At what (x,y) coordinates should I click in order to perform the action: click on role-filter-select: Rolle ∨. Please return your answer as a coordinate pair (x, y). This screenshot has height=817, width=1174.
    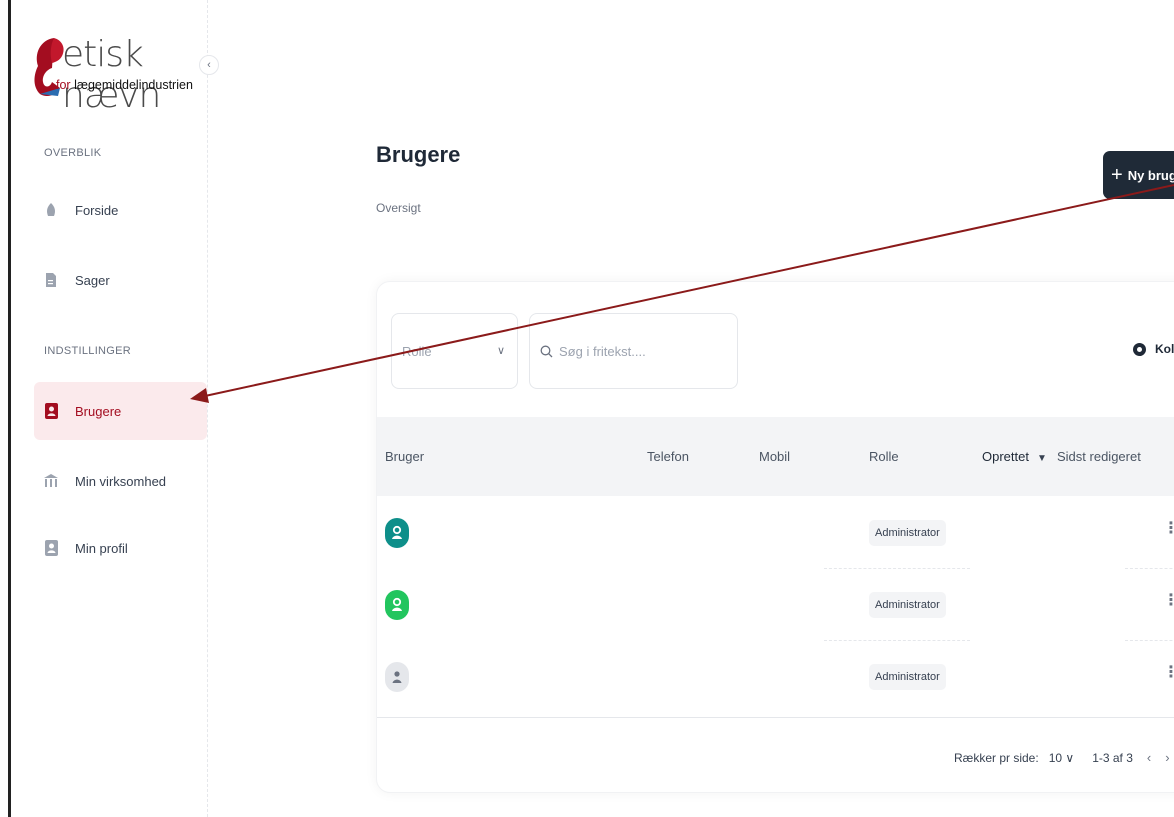
    Looking at the image, I should click on (454, 351).